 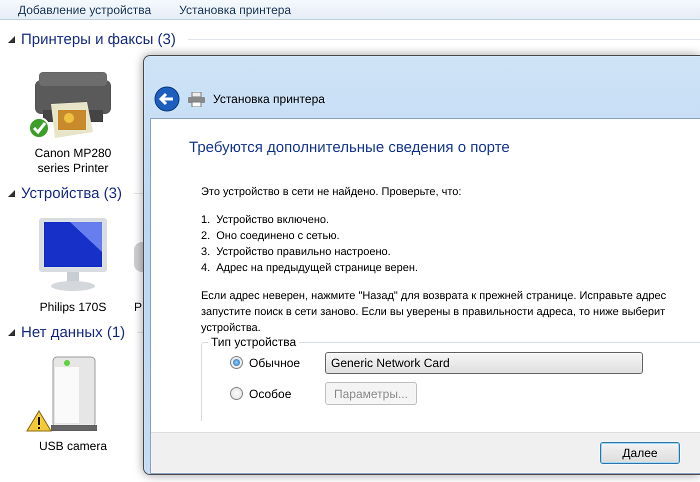 What do you see at coordinates (350, 147) in the screenshot?
I see `dialog-heading: Требуются дополнительные сведения о порте` at bounding box center [350, 147].